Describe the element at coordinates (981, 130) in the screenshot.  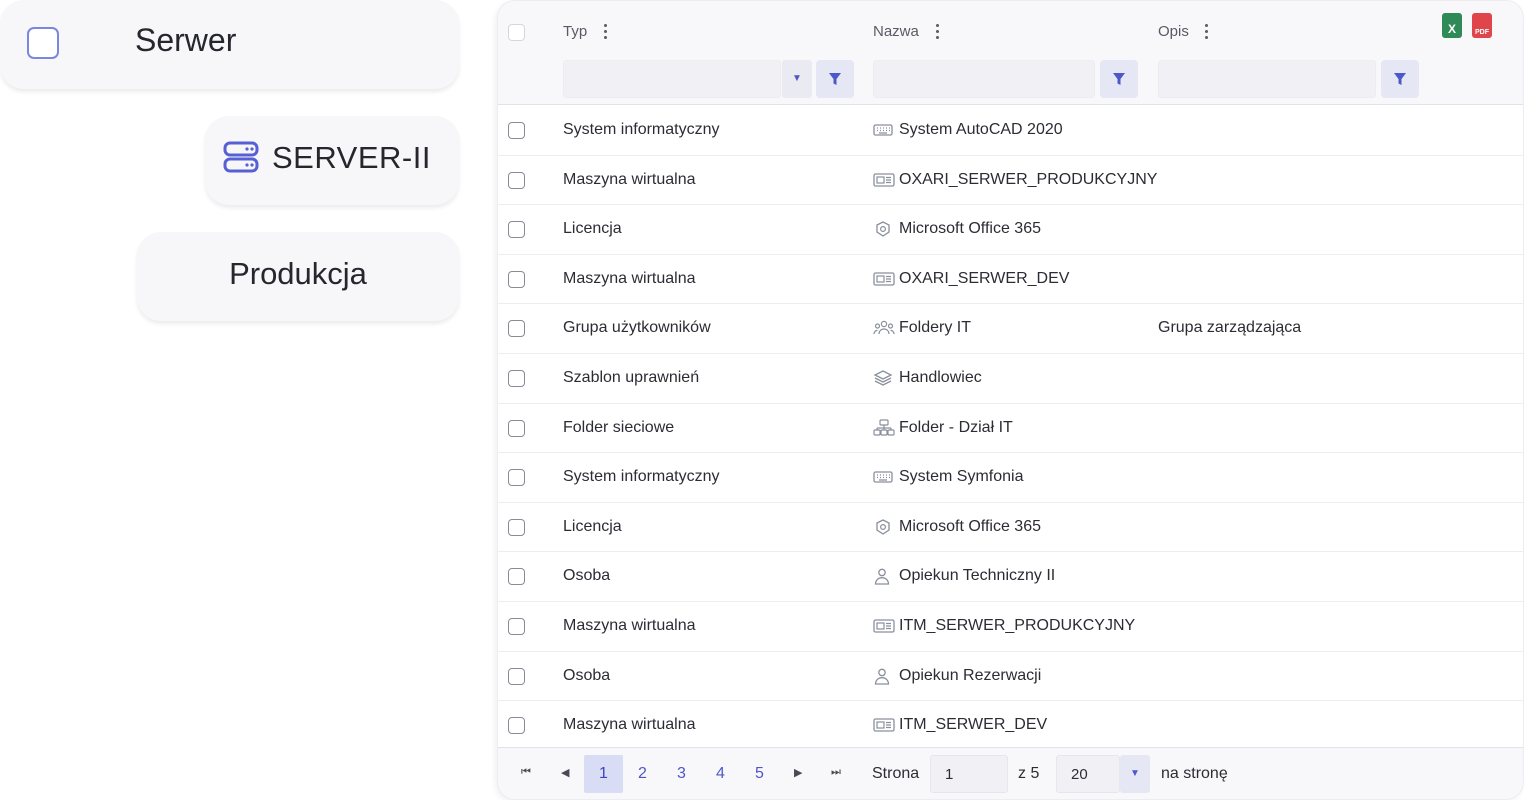
I see `cell-nazwa: System AutoCAD 2020` at that location.